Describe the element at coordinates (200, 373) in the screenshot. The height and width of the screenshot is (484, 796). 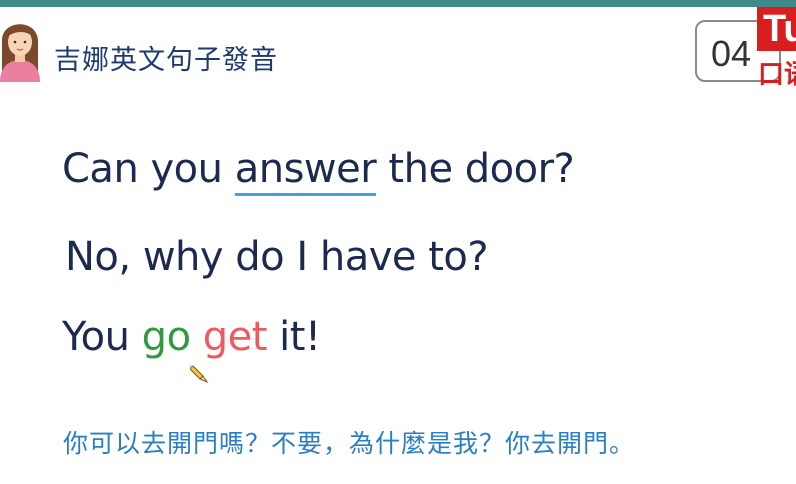
I see `pencil-cursor-icon` at that location.